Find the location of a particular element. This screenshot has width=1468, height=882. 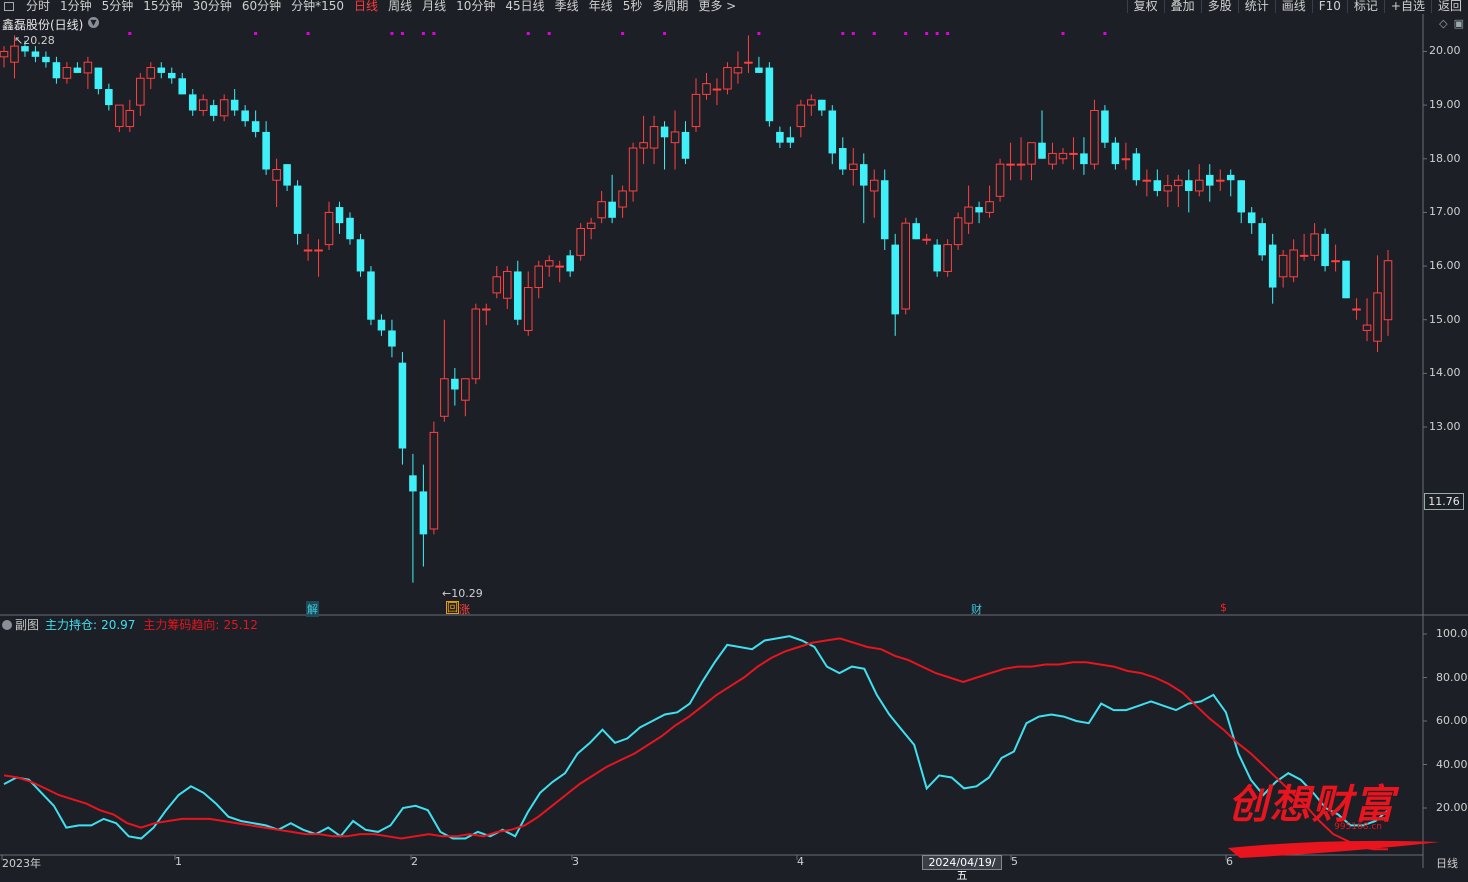

period-tab: 30分钟 is located at coordinates (212, 6).